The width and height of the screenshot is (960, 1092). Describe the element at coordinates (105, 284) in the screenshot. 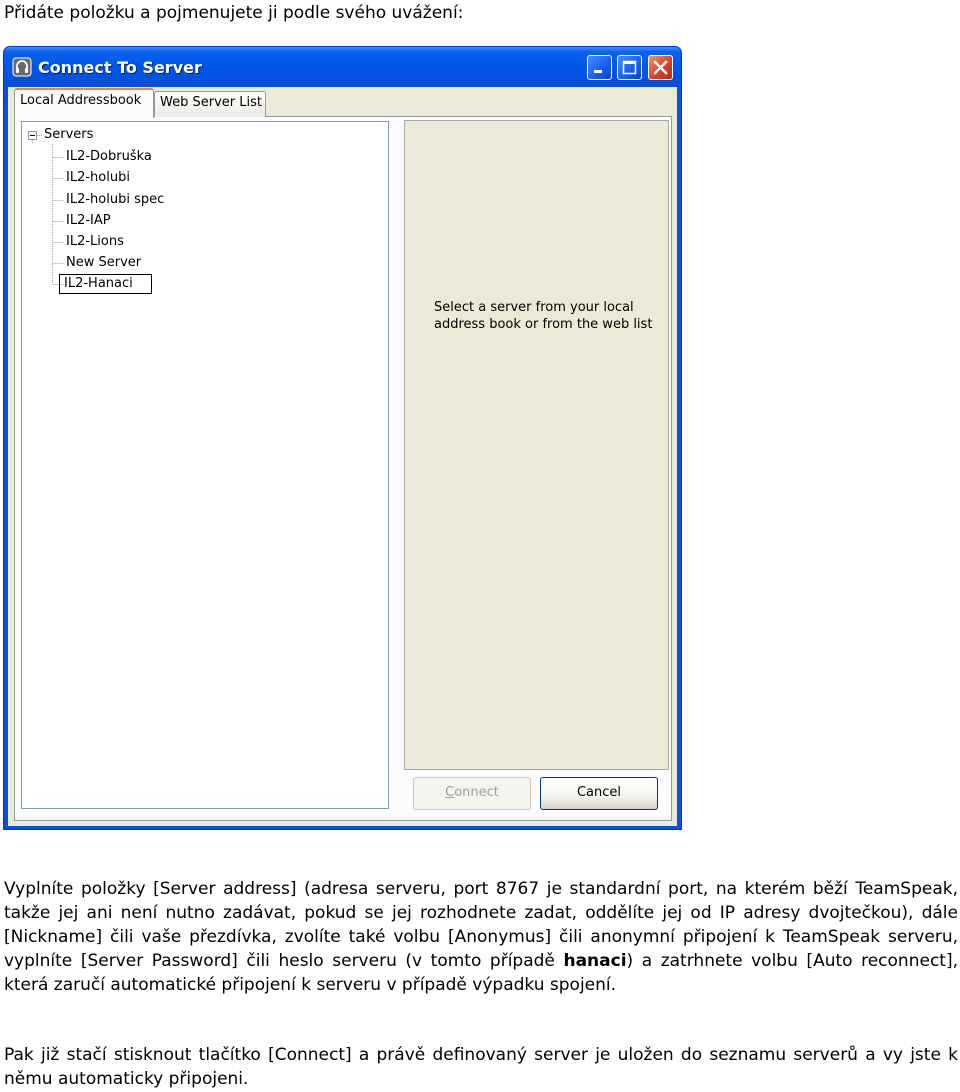

I see `tree-item-selected: IL2-Hanaci` at that location.